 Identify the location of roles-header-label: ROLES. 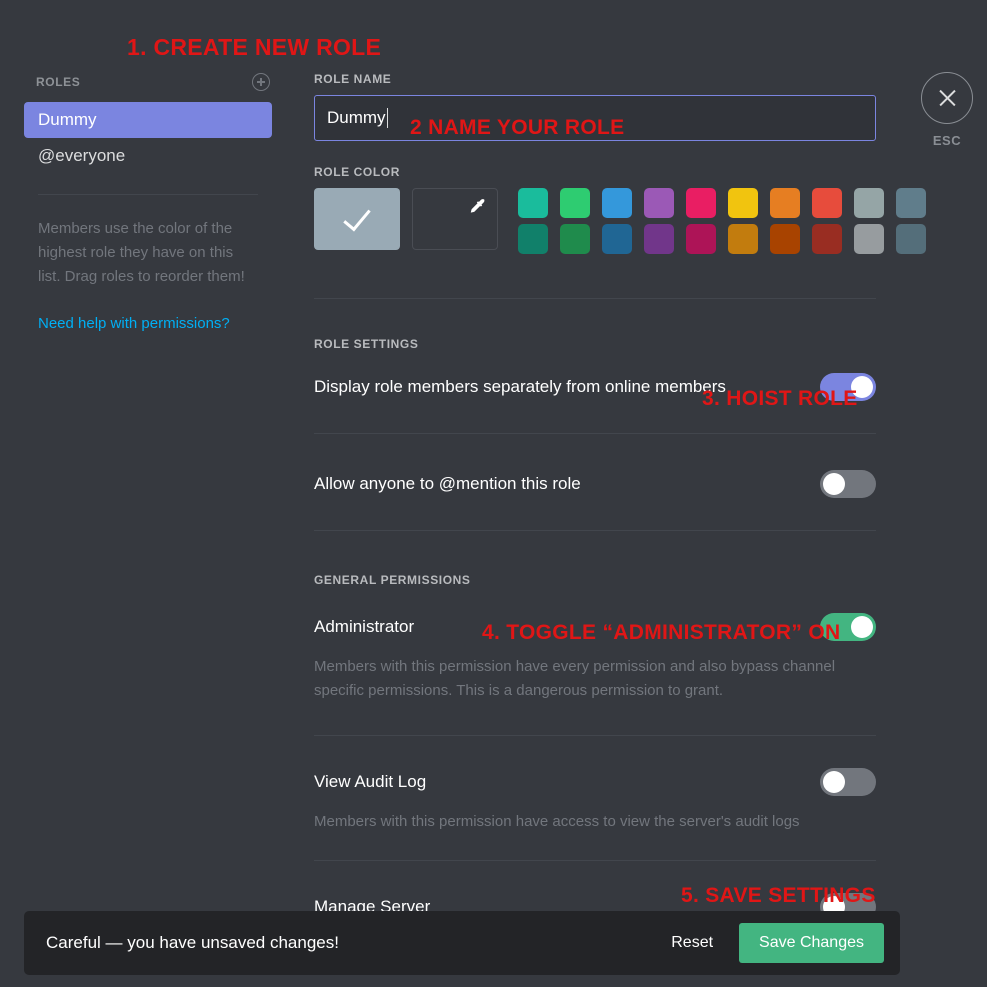
(58, 82).